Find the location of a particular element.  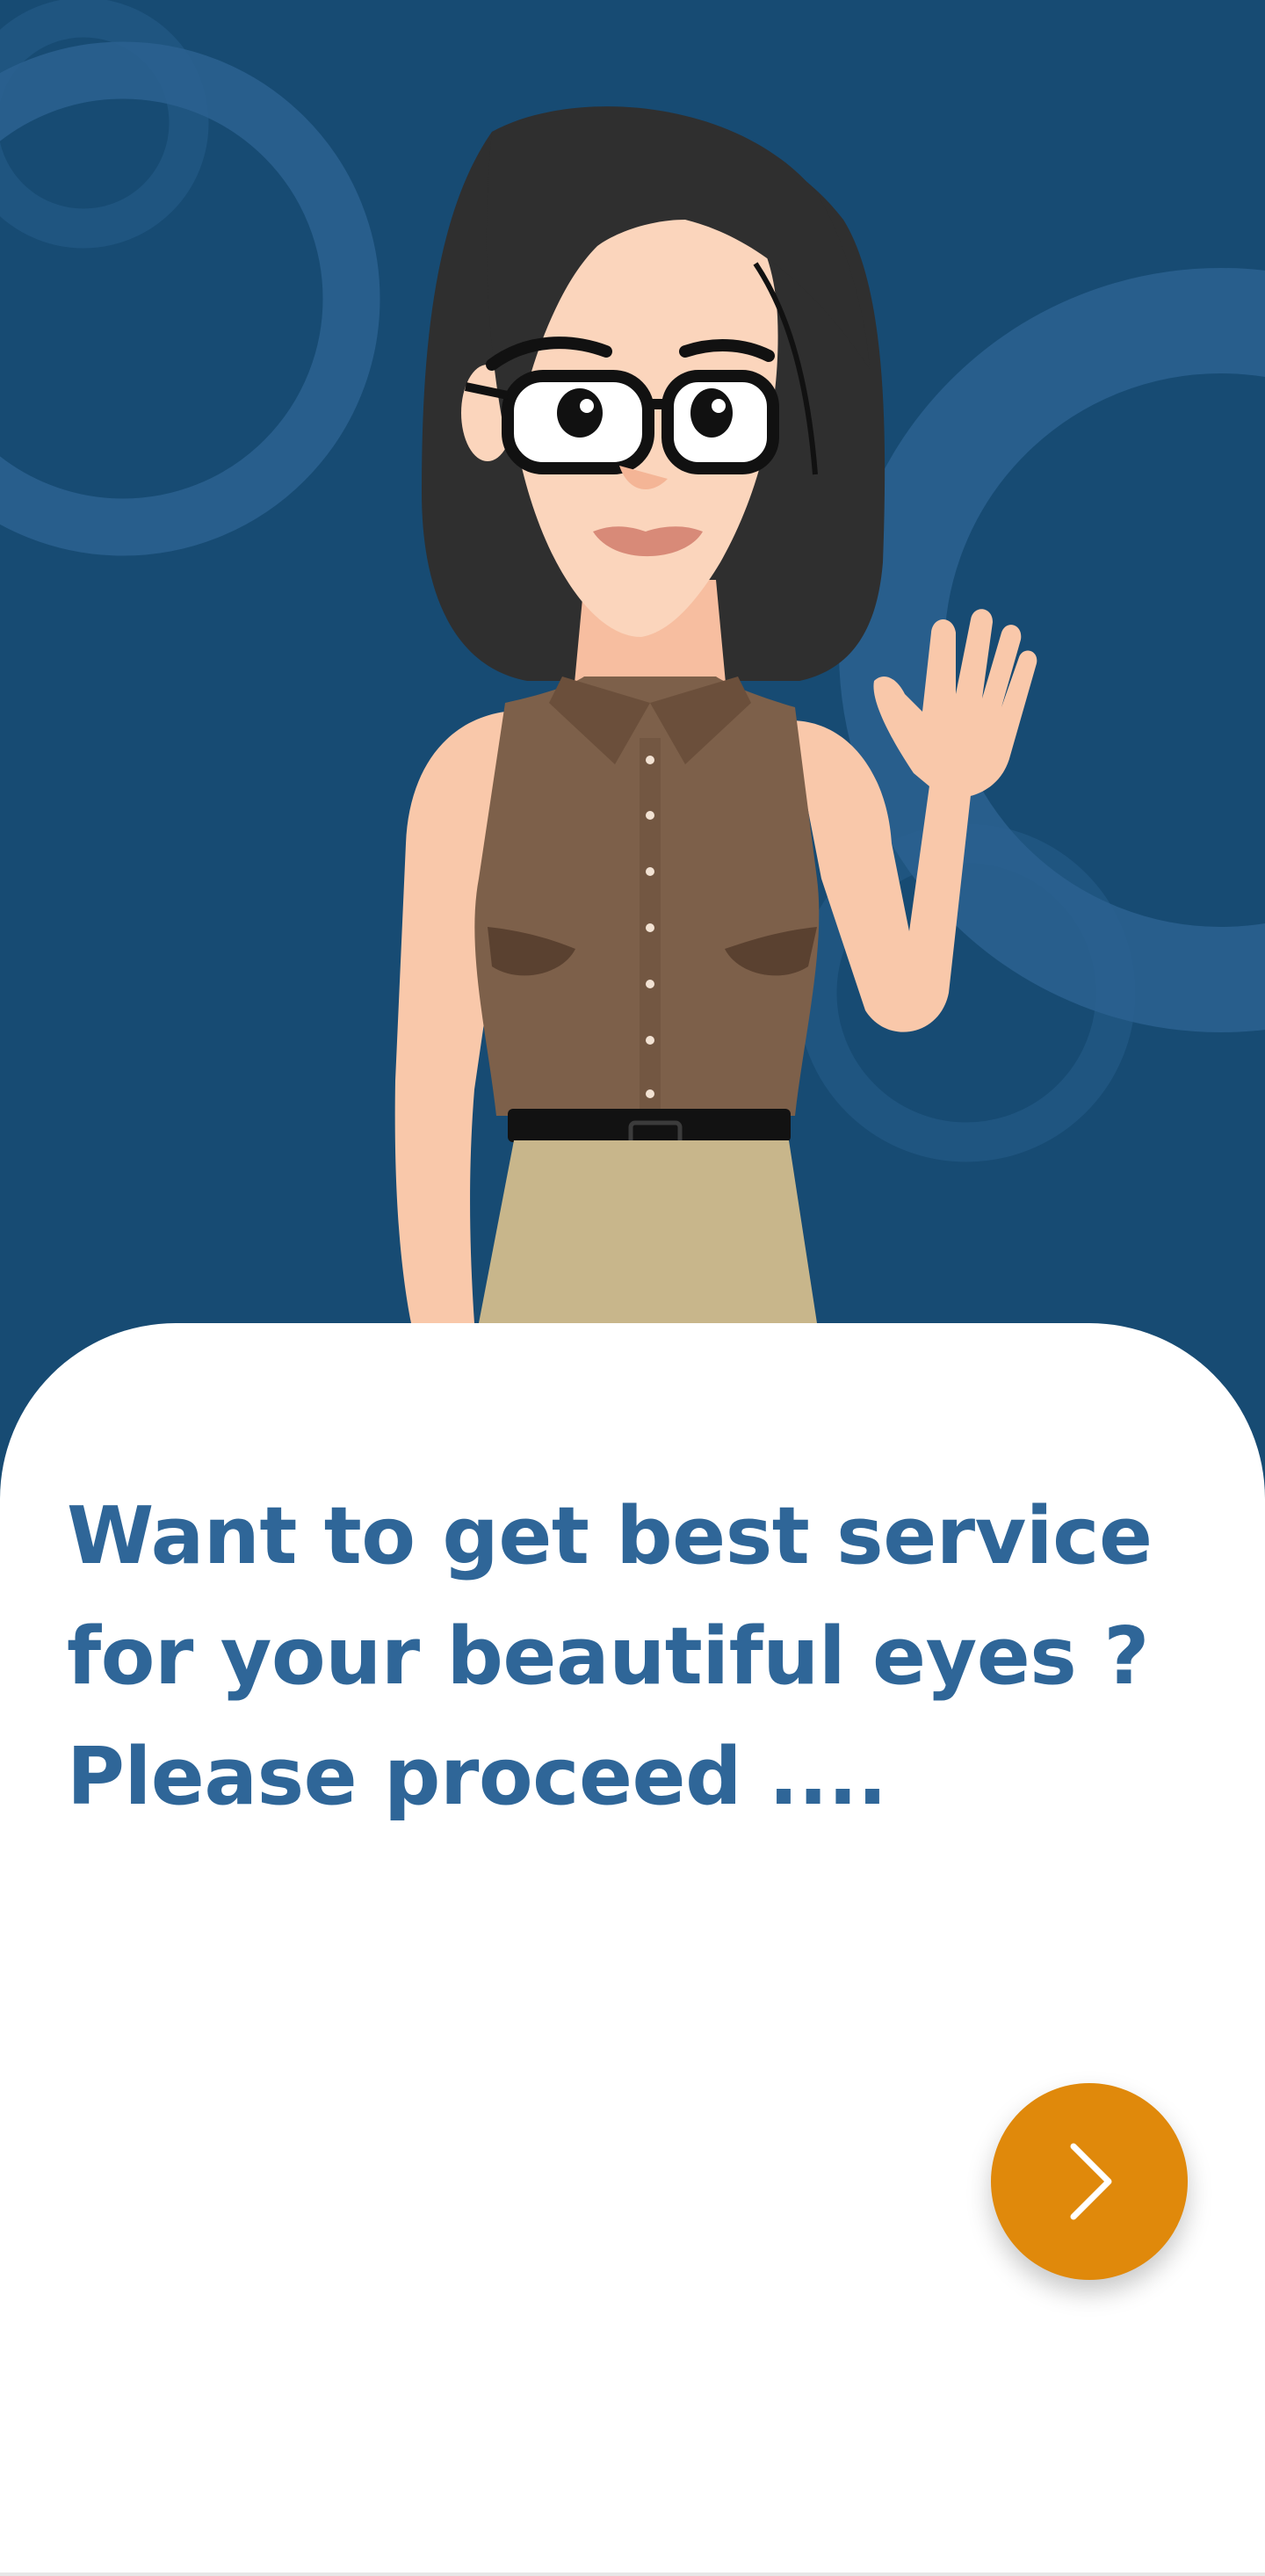

chevron-right-icon is located at coordinates (1091, 2181).